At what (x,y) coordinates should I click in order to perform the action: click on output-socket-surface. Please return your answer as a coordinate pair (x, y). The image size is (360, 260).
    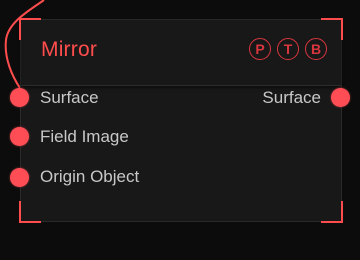
    Looking at the image, I should click on (340, 97).